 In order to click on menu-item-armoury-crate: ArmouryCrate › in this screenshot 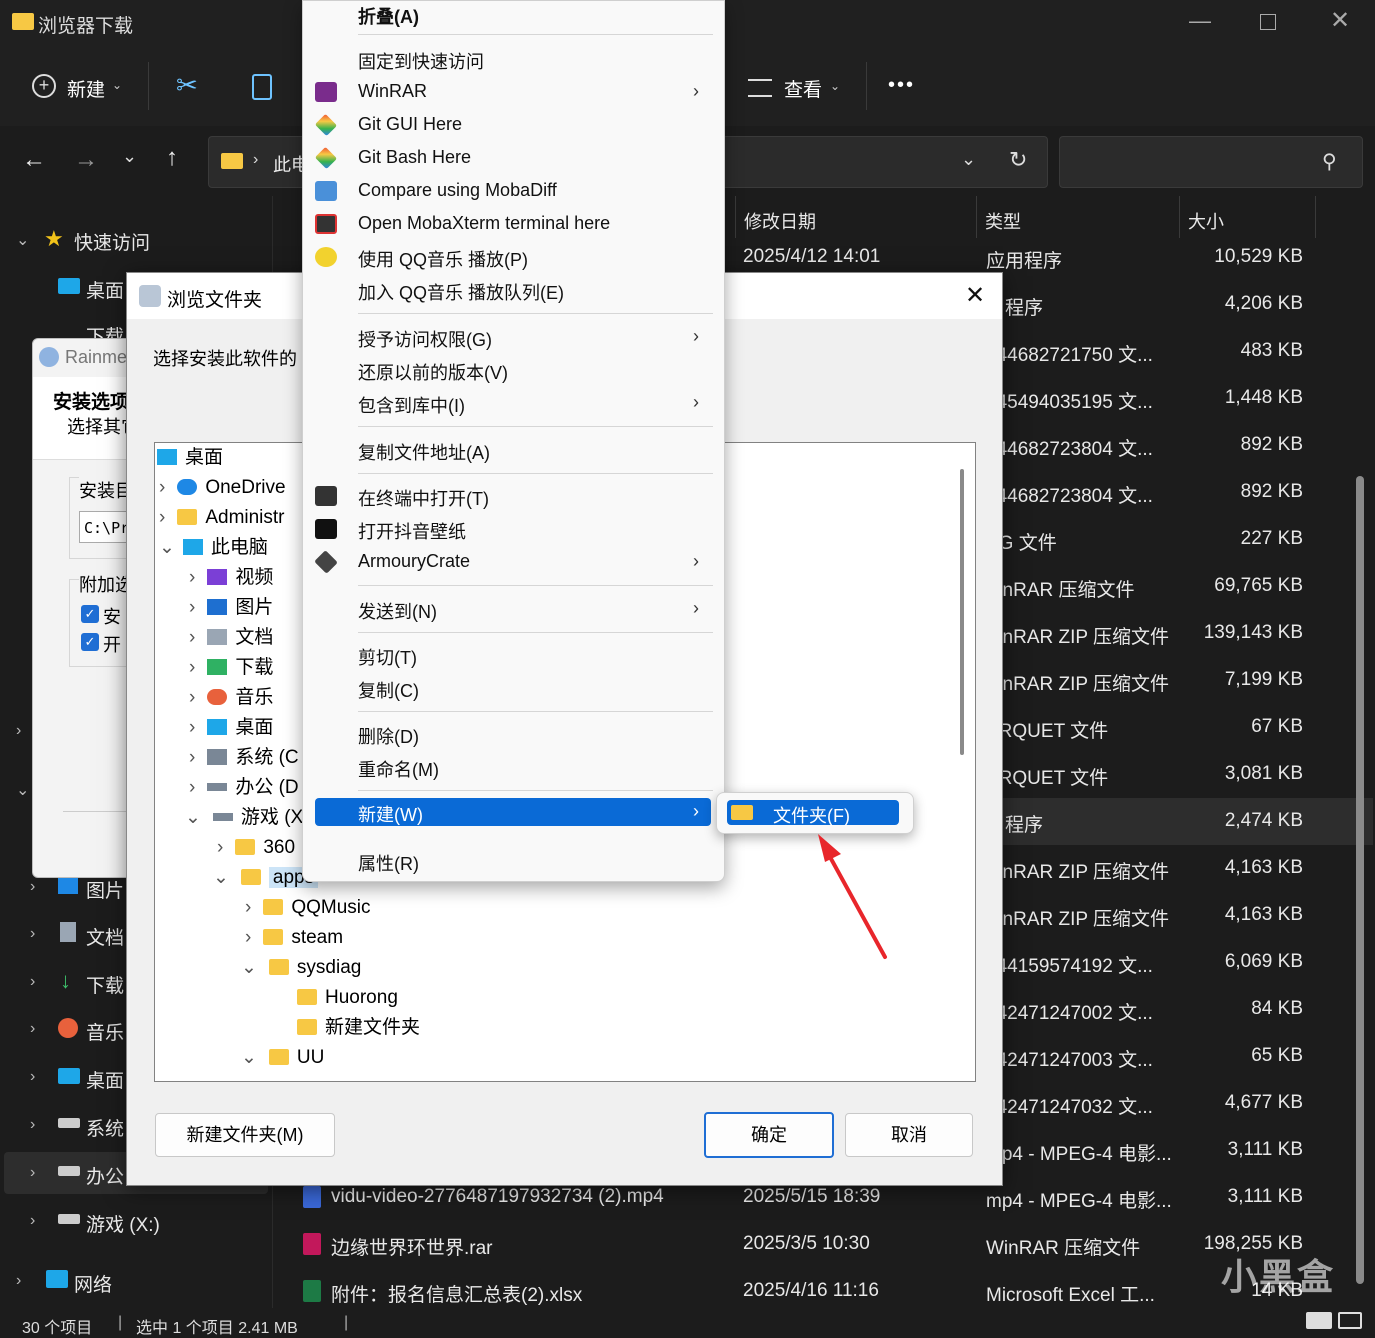, I will do `click(513, 561)`.